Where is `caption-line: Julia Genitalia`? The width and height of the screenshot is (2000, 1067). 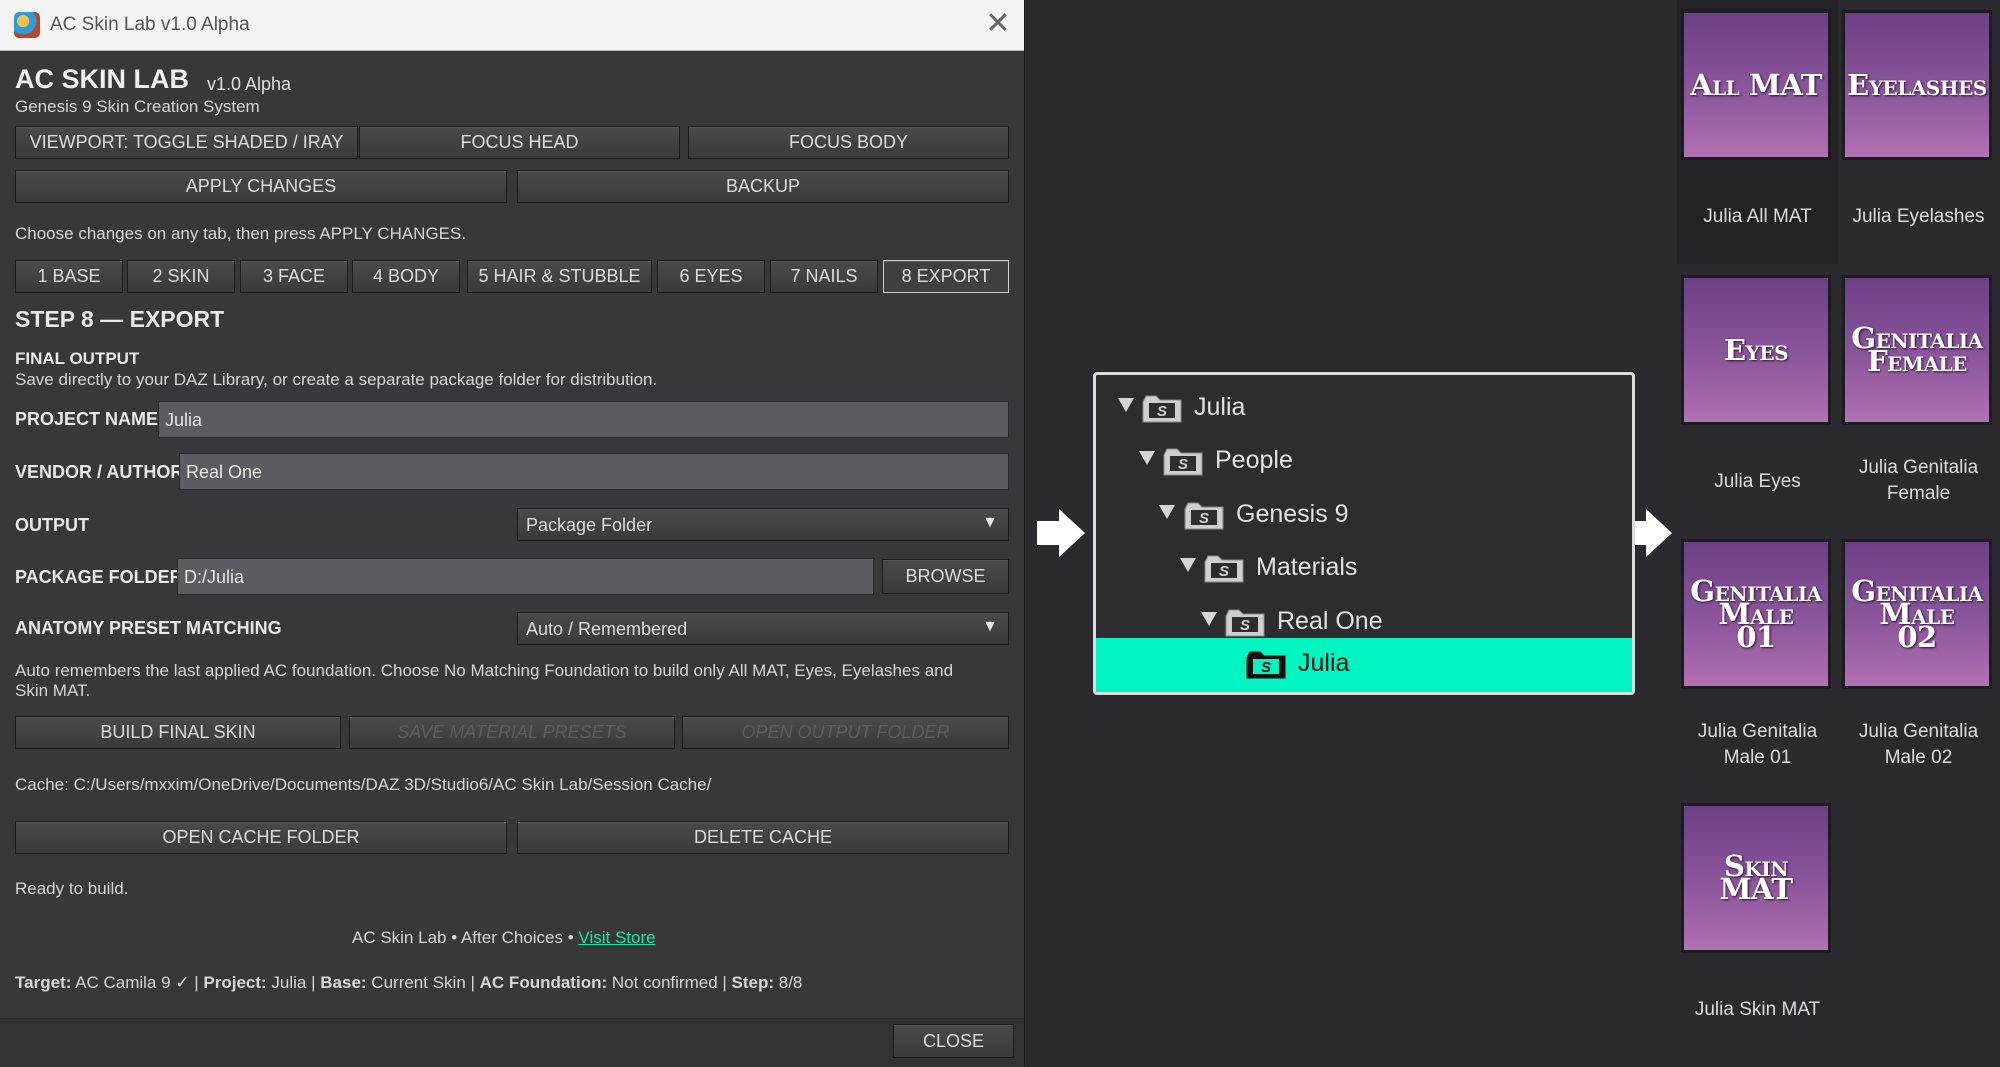 caption-line: Julia Genitalia is located at coordinates (1757, 731).